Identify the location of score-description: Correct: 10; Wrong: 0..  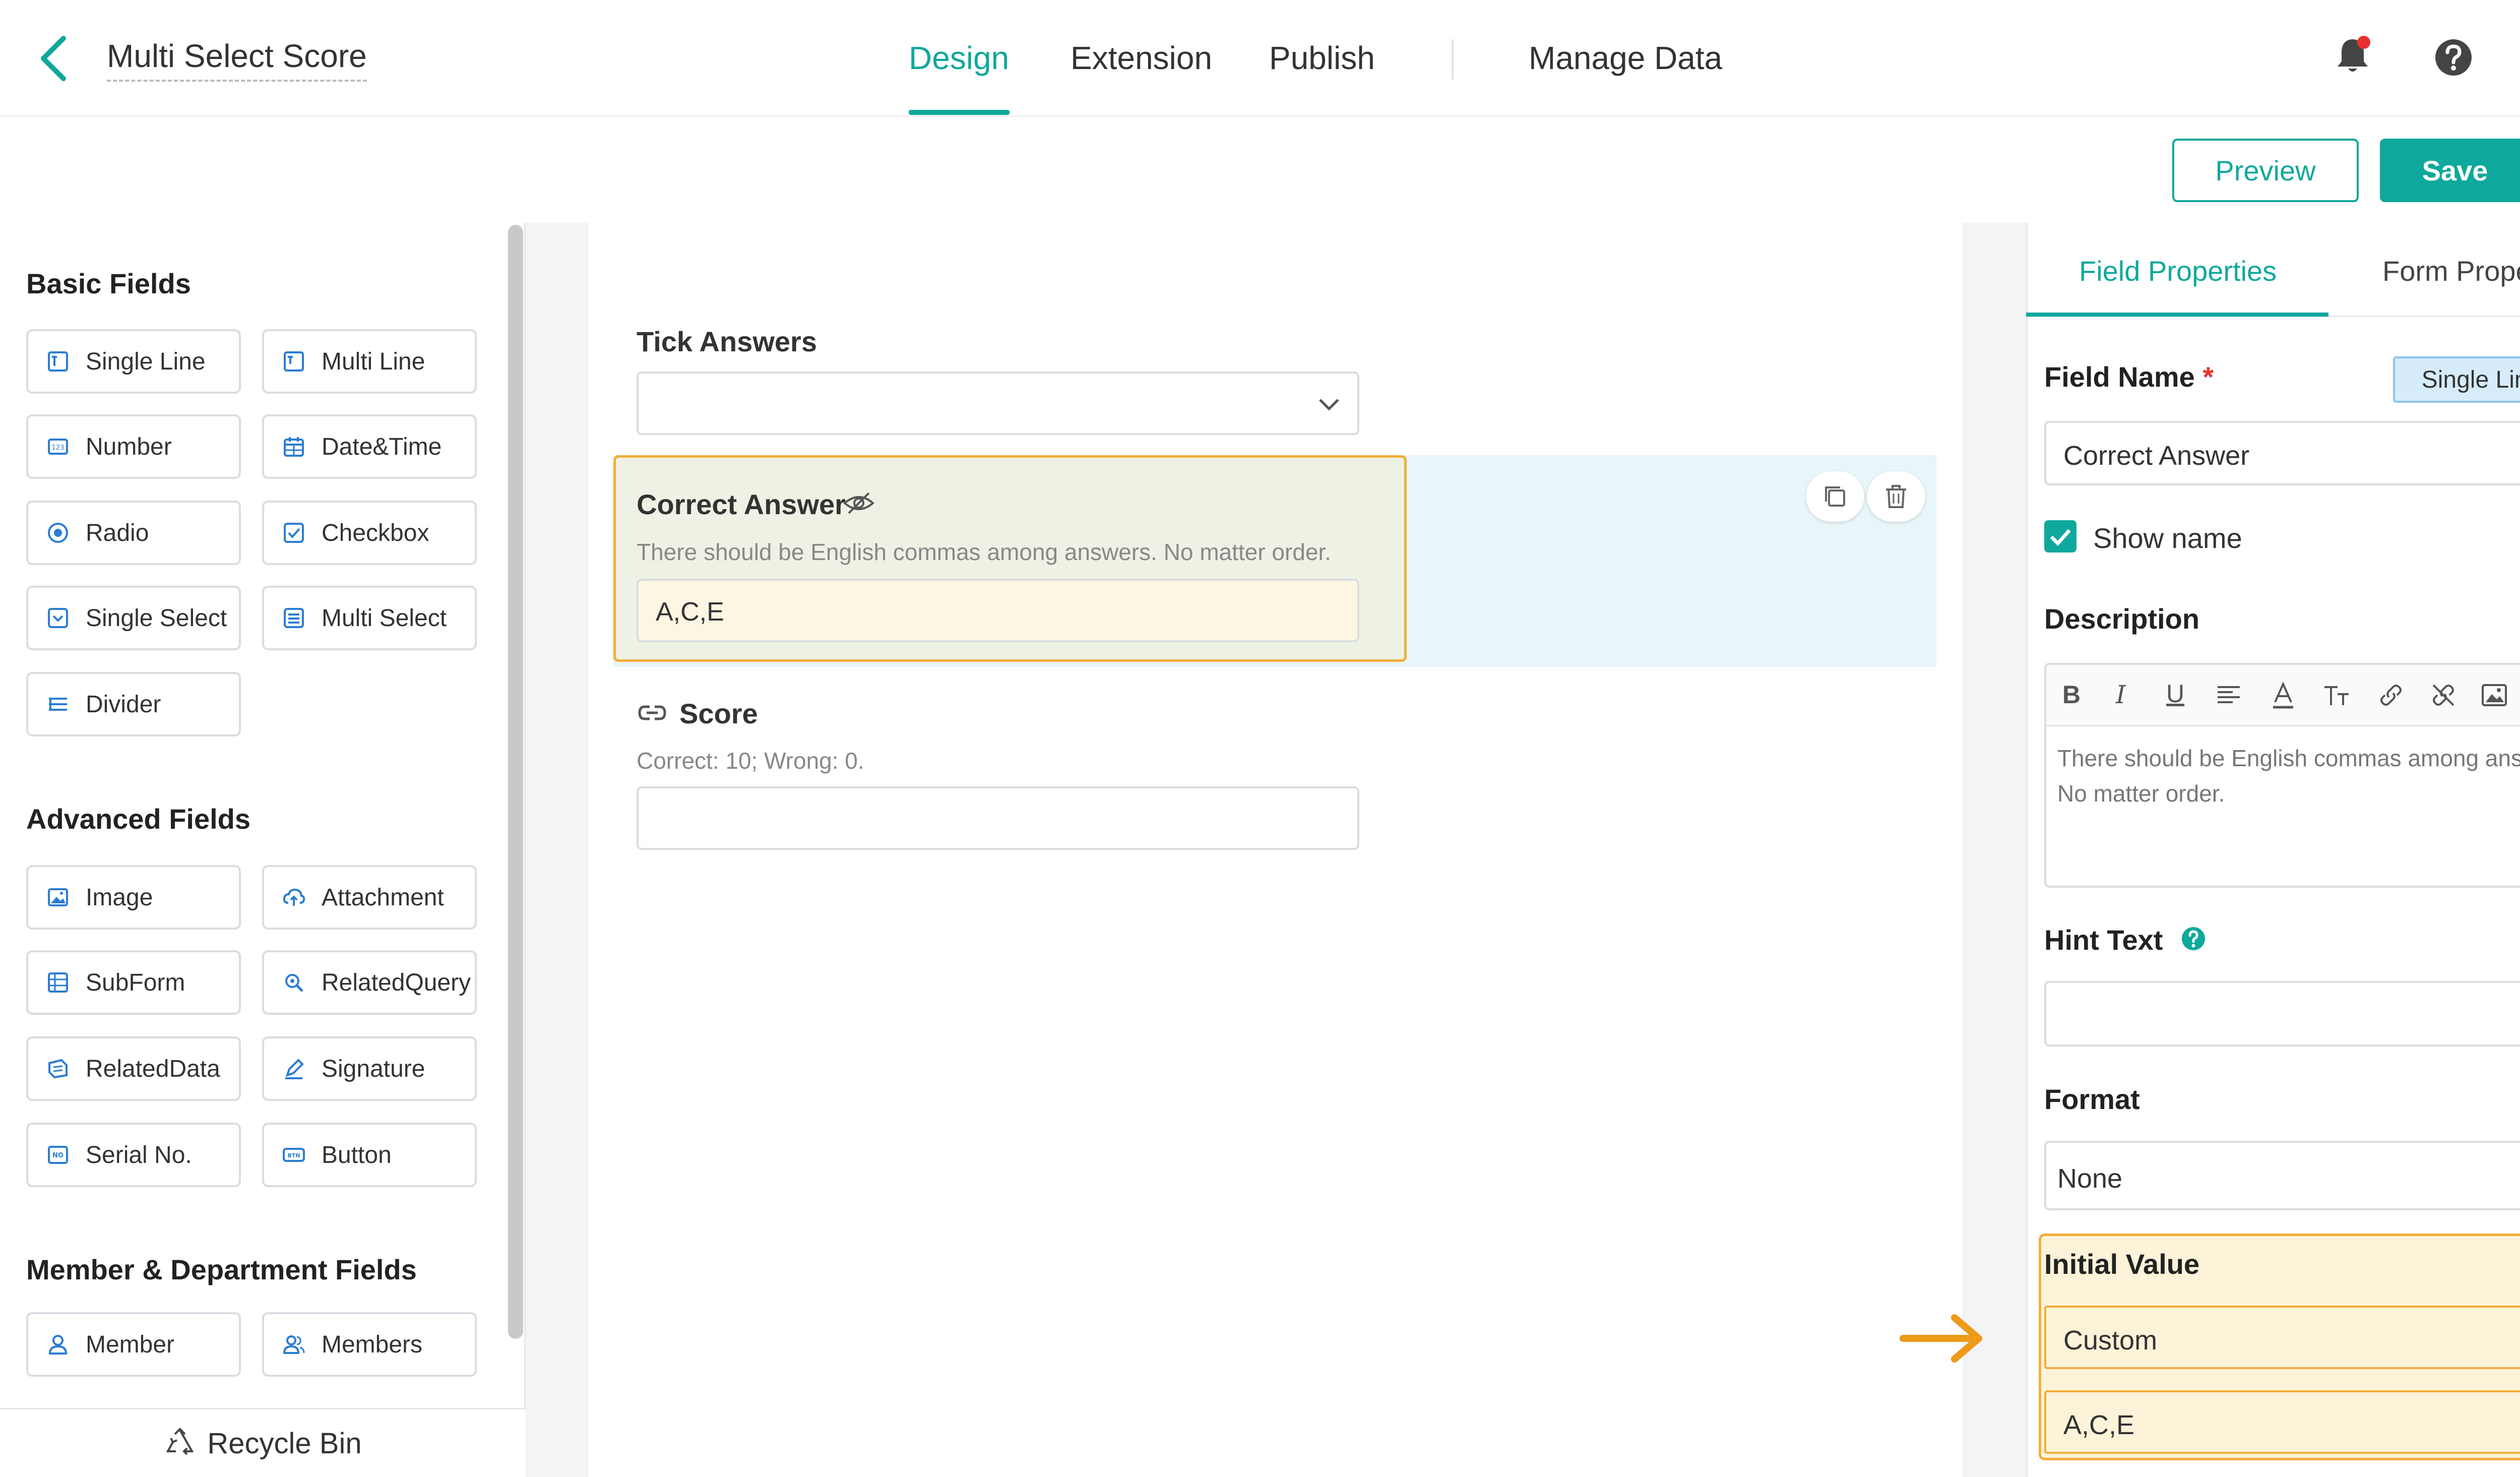
(750, 761).